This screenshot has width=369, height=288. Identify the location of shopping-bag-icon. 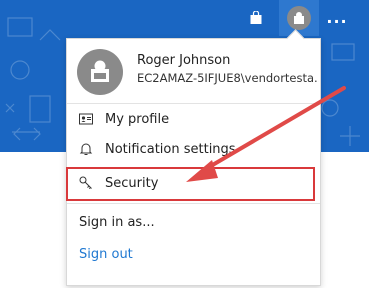
(256, 17).